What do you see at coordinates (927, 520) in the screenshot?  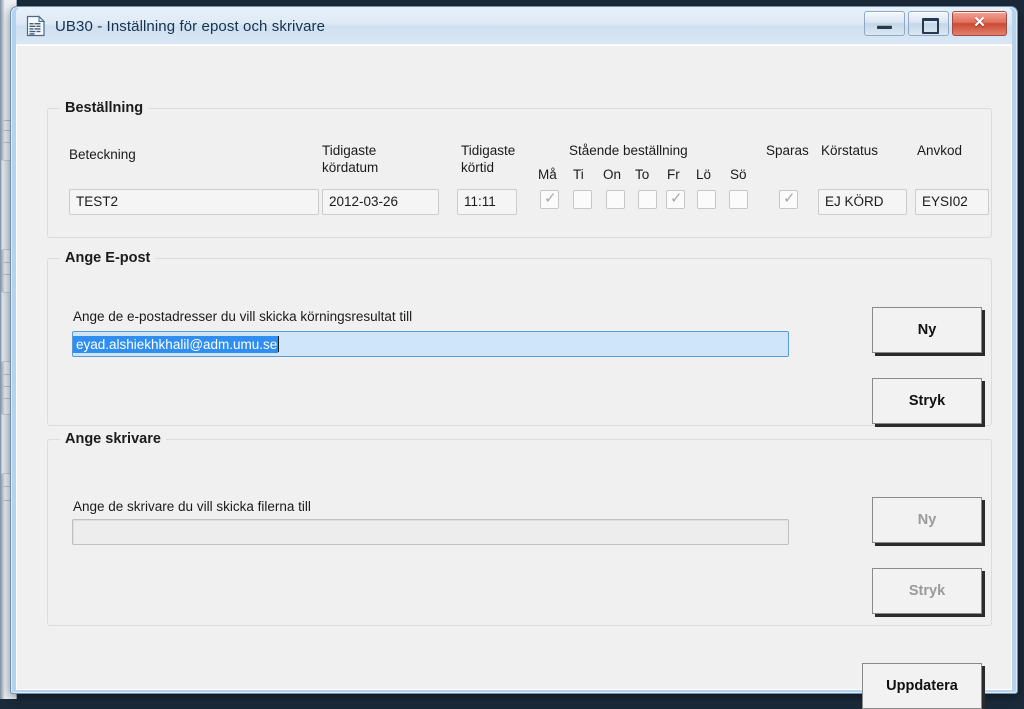 I see `printer-new-button: Ny` at bounding box center [927, 520].